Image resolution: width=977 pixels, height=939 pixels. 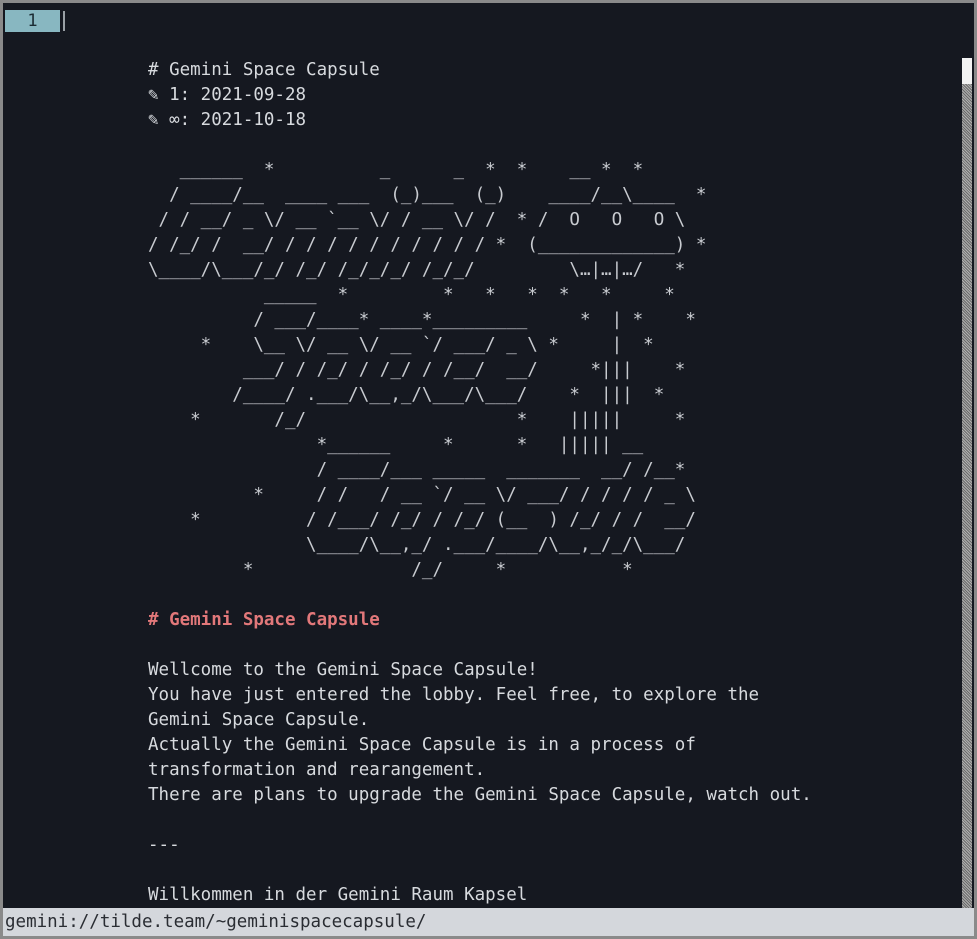 I want to click on body-text-line: Willkommen in der Gemini Raum Kapsel, so click(x=338, y=895).